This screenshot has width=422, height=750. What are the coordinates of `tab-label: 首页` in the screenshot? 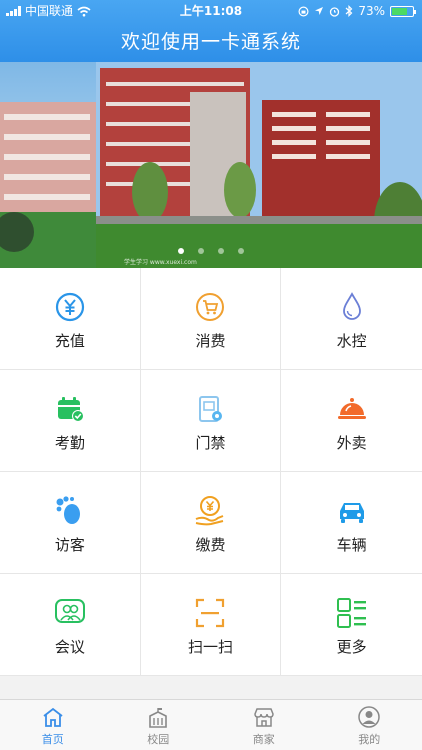 It's located at (52, 739).